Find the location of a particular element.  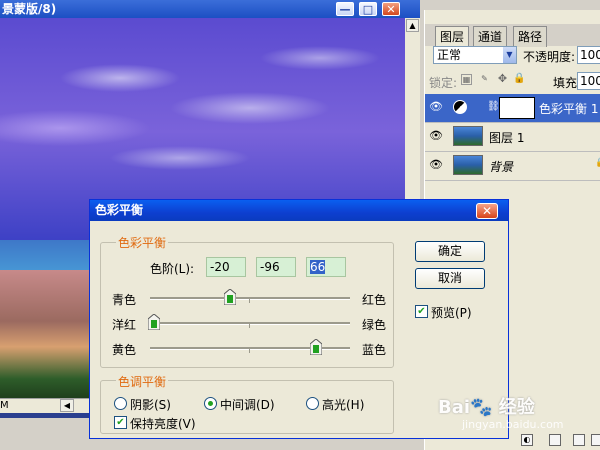

tab-paths: 路径 is located at coordinates (530, 36).